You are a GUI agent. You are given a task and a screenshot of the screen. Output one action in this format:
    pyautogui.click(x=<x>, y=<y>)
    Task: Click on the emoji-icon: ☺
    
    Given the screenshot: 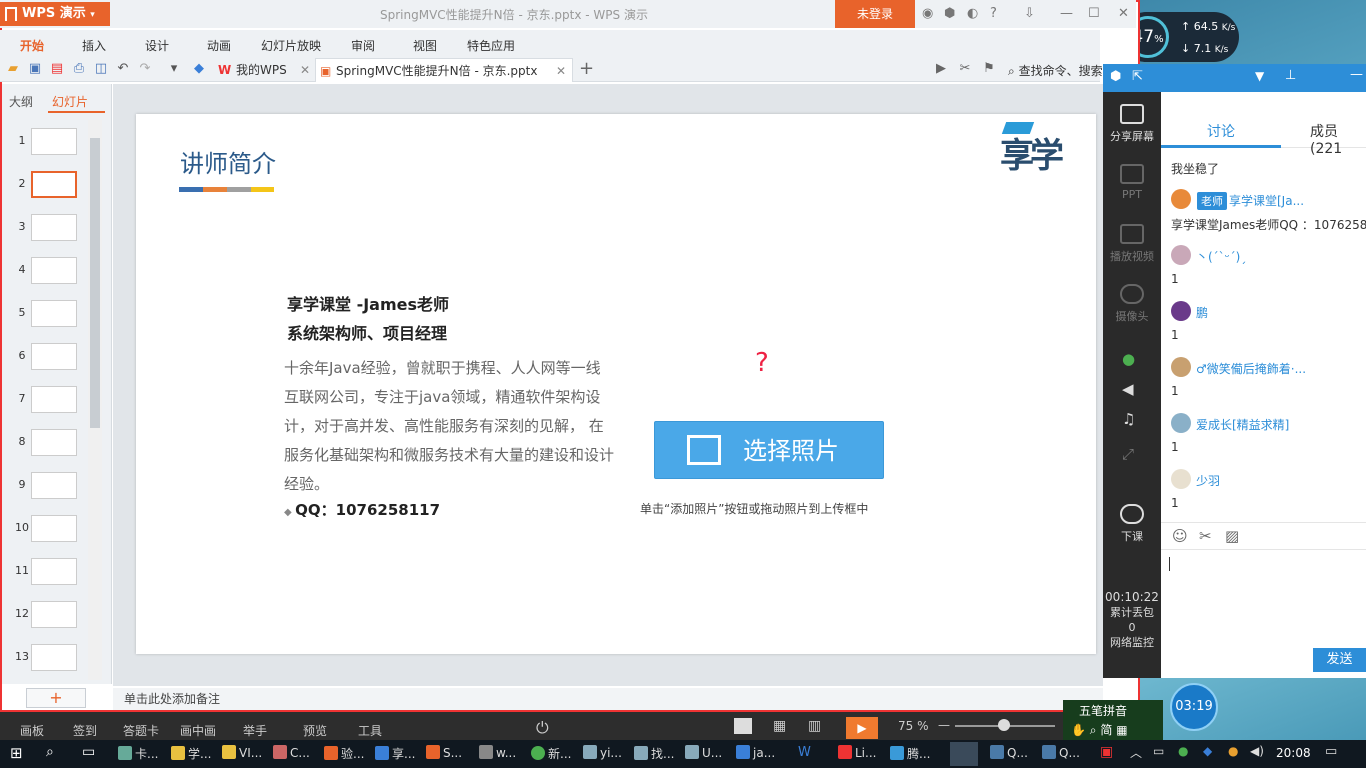 What is the action you would take?
    pyautogui.click(x=1180, y=536)
    